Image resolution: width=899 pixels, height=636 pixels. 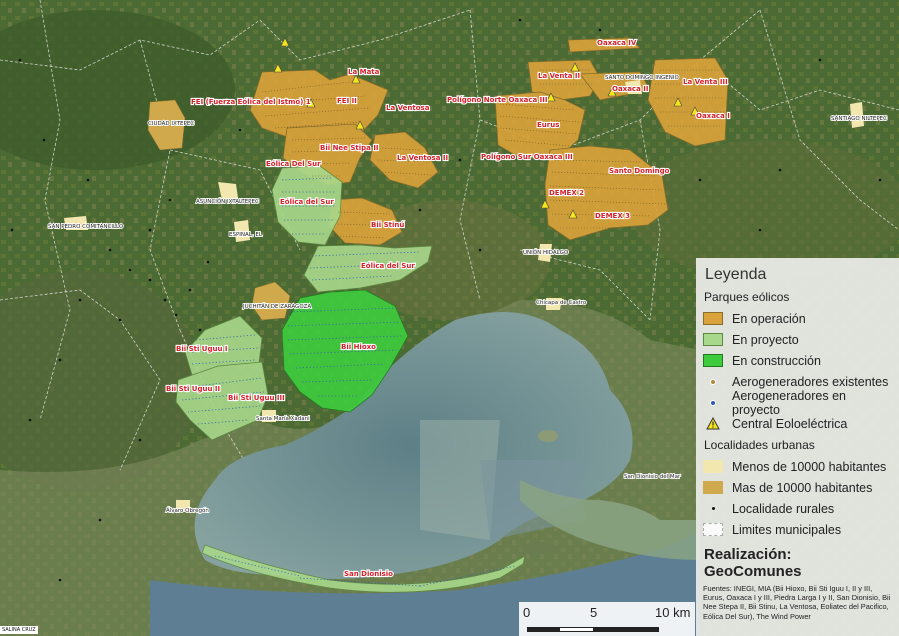 What do you see at coordinates (809, 466) in the screenshot?
I see `legend-label: Menos de 10000 habitantes` at bounding box center [809, 466].